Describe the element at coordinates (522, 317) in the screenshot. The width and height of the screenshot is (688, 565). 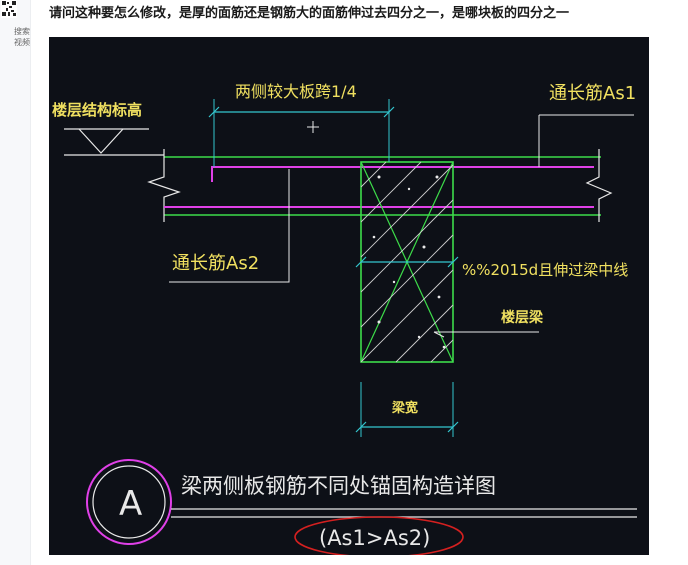
I see `beam-label: 楼层梁` at that location.